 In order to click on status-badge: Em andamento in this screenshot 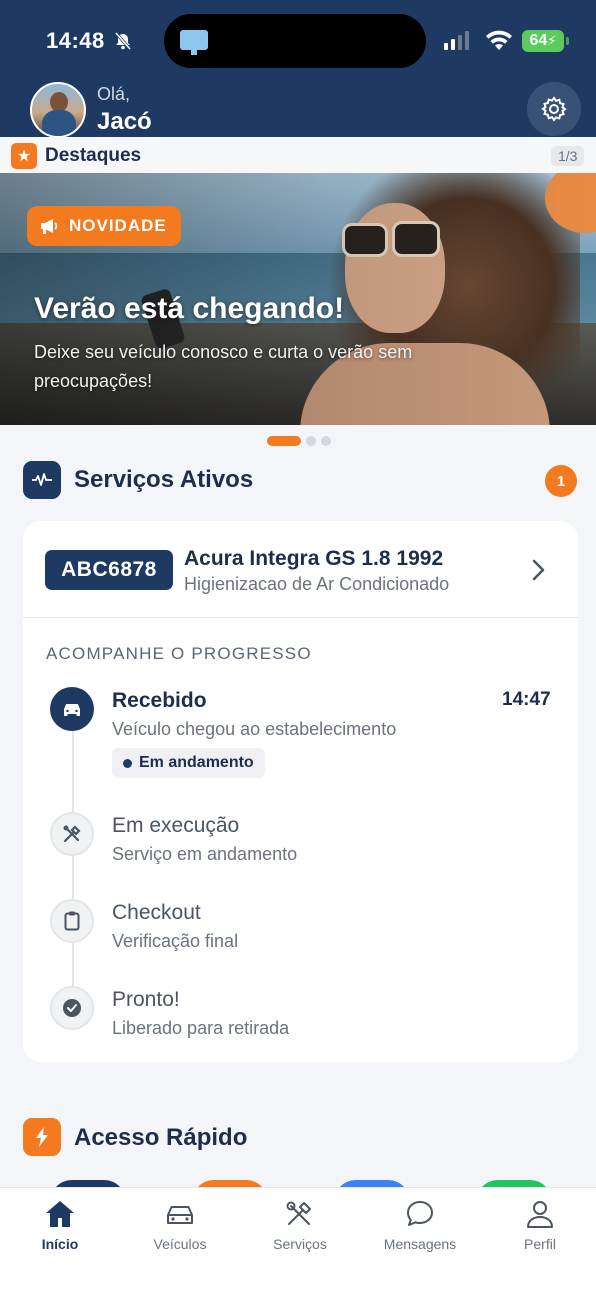, I will do `click(188, 763)`.